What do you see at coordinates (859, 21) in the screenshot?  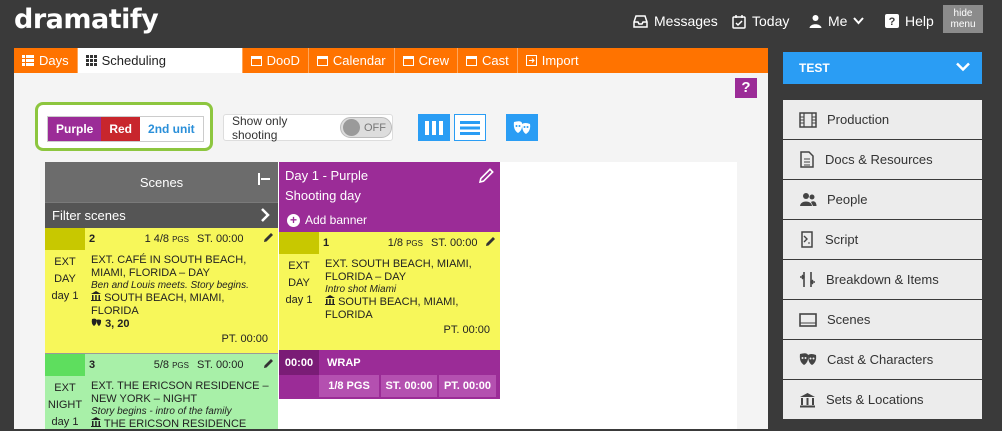 I see `chevron-down-icon` at bounding box center [859, 21].